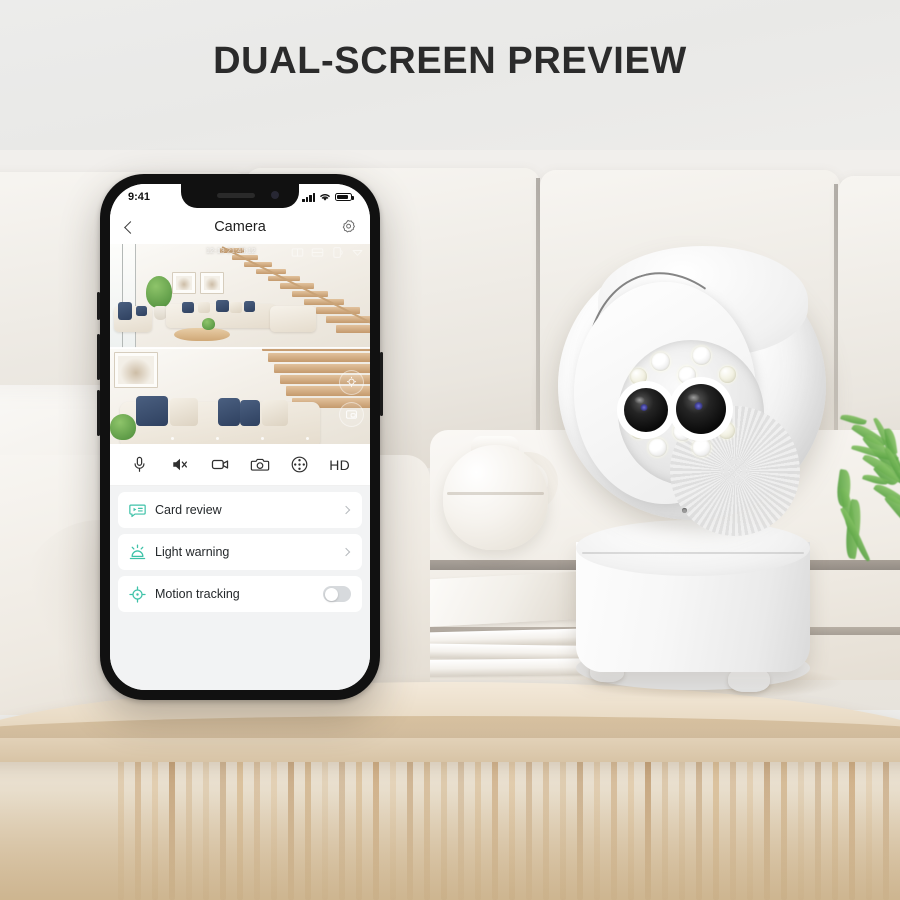 The width and height of the screenshot is (900, 900). I want to click on video-page-dots, so click(240, 438).